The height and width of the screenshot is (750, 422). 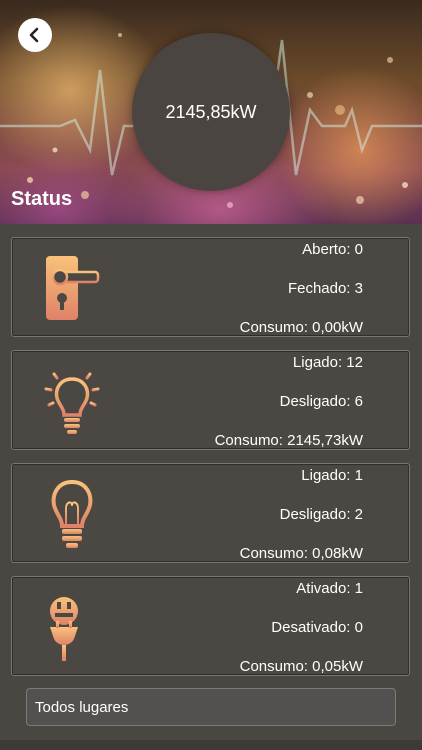 What do you see at coordinates (211, 745) in the screenshot?
I see `bottom-bar` at bounding box center [211, 745].